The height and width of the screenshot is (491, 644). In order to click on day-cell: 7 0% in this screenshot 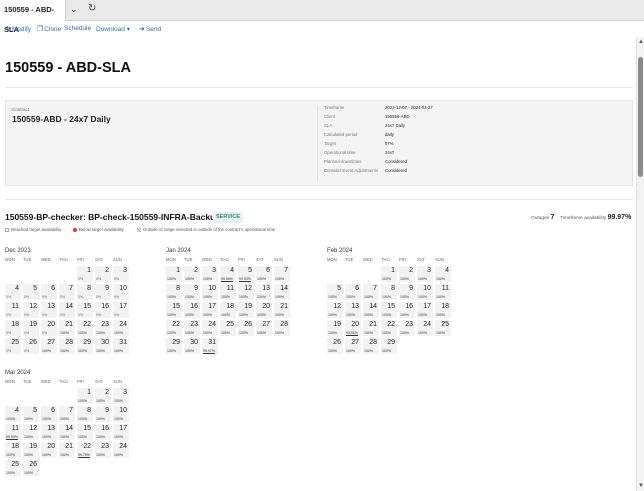, I will do `click(67, 292)`.